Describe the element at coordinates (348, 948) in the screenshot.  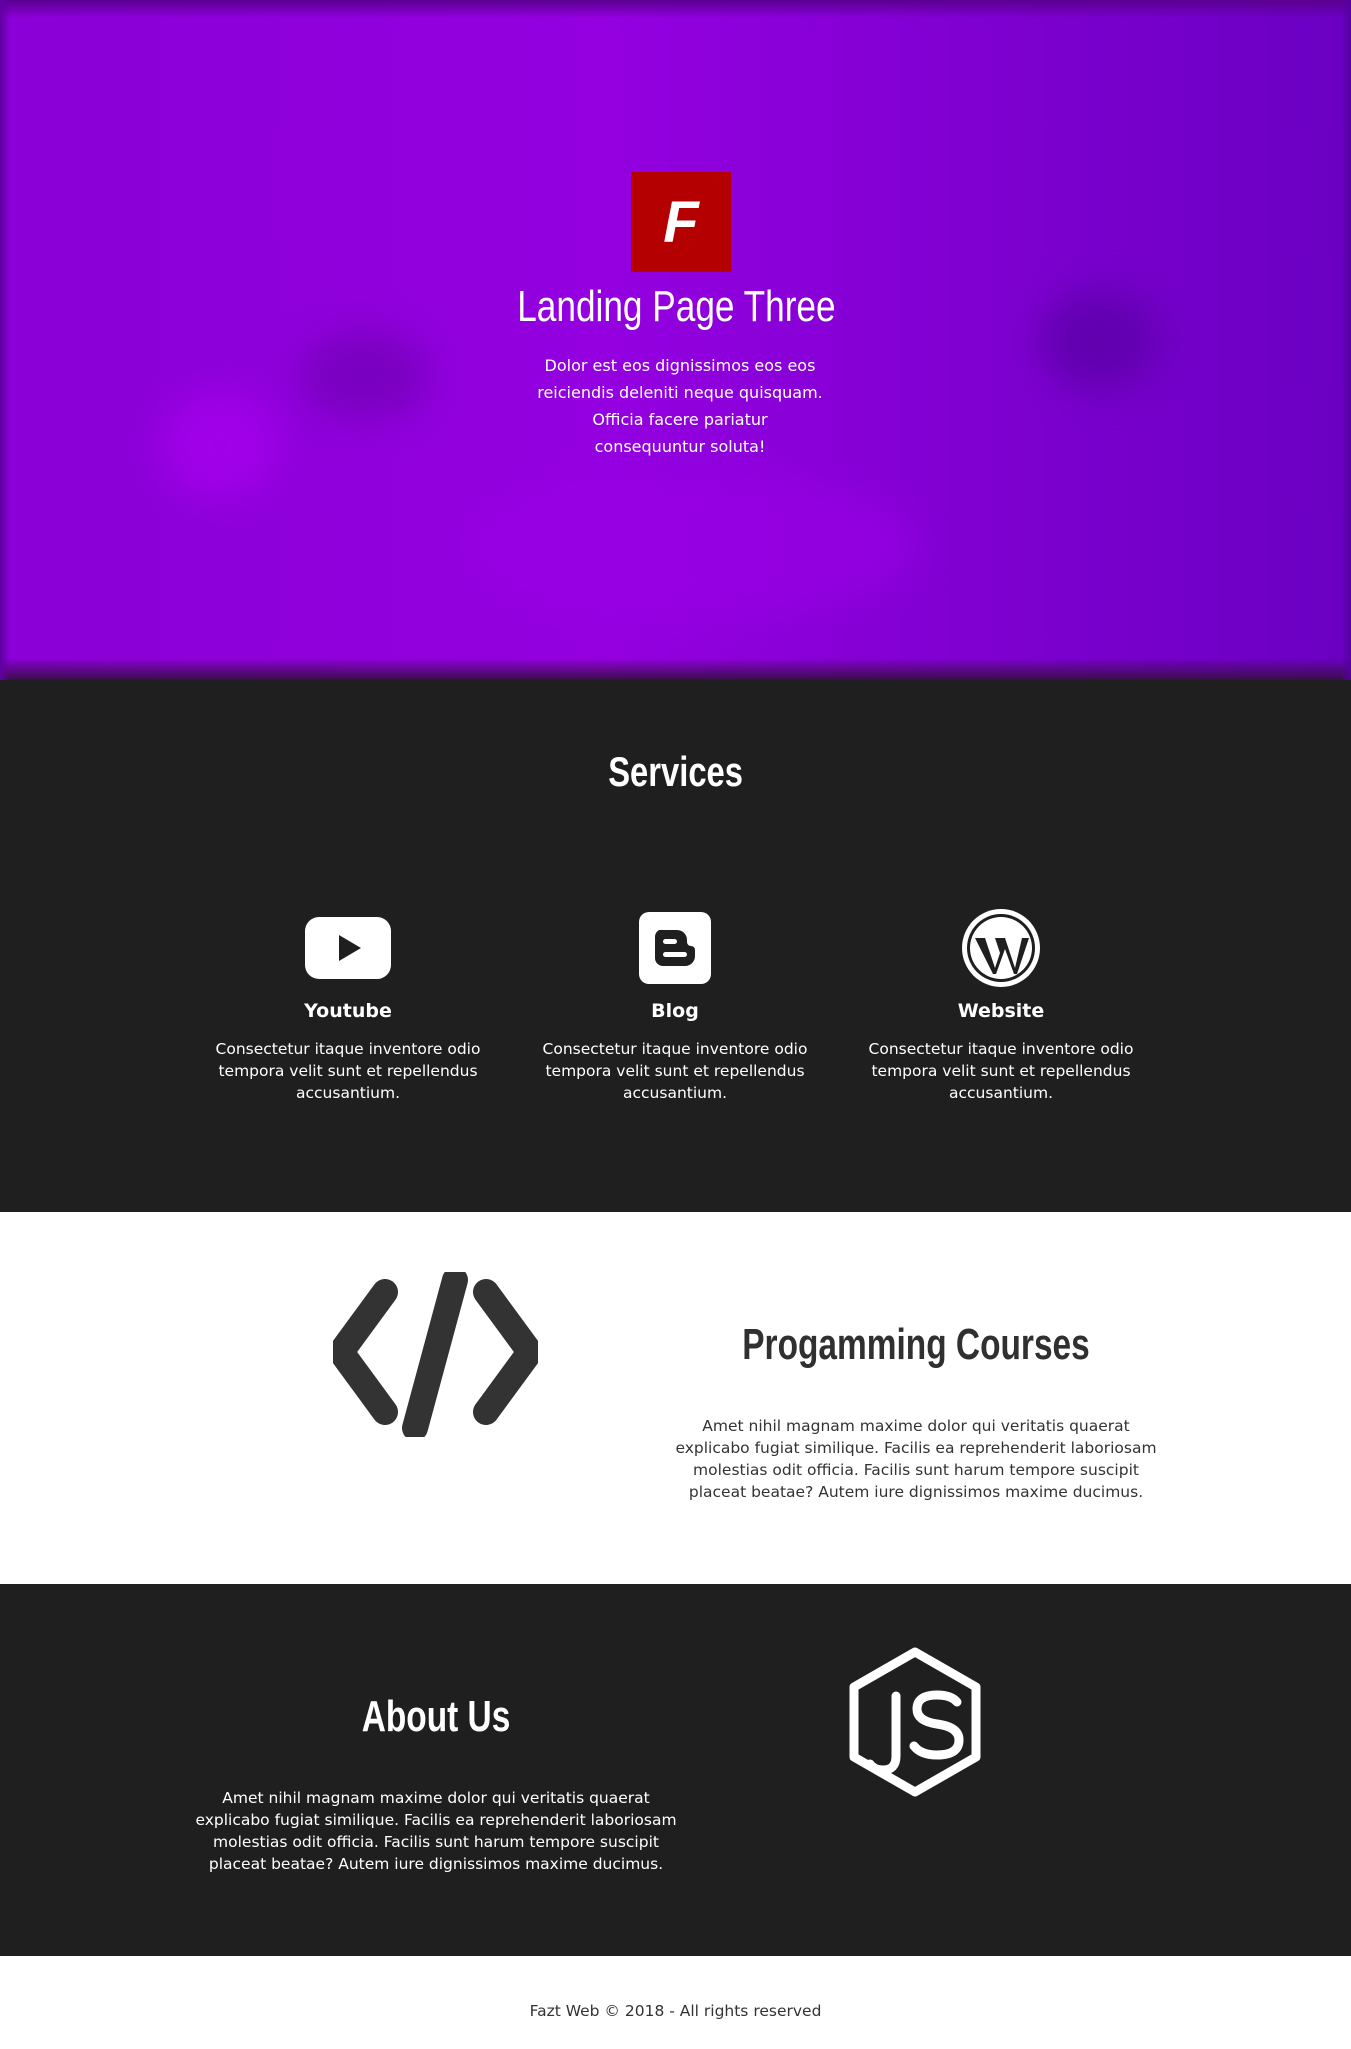
I see `youtube-icon` at that location.